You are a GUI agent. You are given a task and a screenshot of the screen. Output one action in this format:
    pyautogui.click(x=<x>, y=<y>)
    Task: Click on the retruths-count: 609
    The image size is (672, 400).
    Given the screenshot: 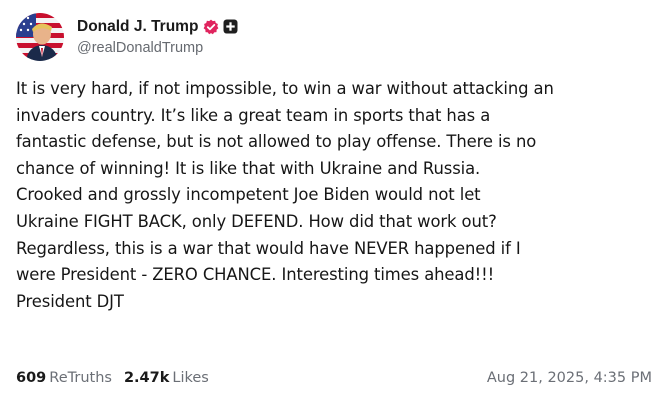 What is the action you would take?
    pyautogui.click(x=31, y=378)
    